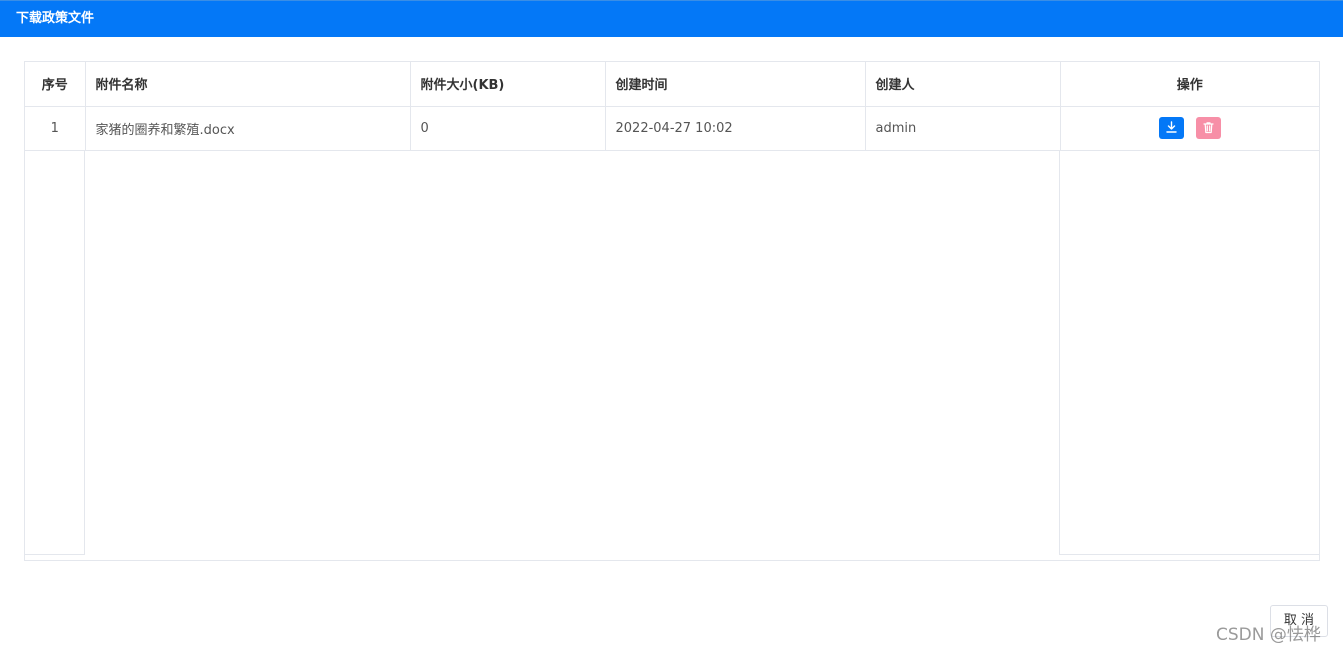 Image resolution: width=1343 pixels, height=651 pixels. What do you see at coordinates (963, 84) in the screenshot?
I see `column-header-creator: 创建人` at bounding box center [963, 84].